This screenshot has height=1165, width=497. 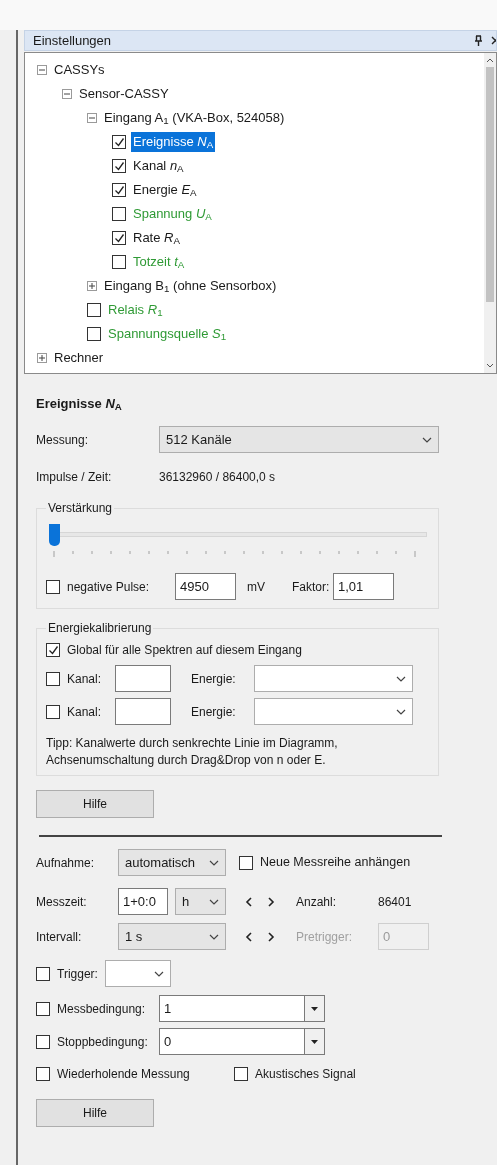 What do you see at coordinates (100, 628) in the screenshot?
I see `group-title: Energiekalibrierung` at bounding box center [100, 628].